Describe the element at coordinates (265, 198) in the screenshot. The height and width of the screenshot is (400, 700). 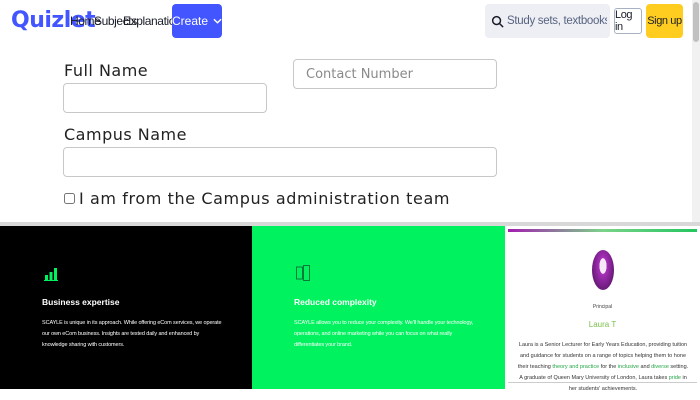
I see `campus-admin-checkbox-label: I am from the Campus administration team` at that location.